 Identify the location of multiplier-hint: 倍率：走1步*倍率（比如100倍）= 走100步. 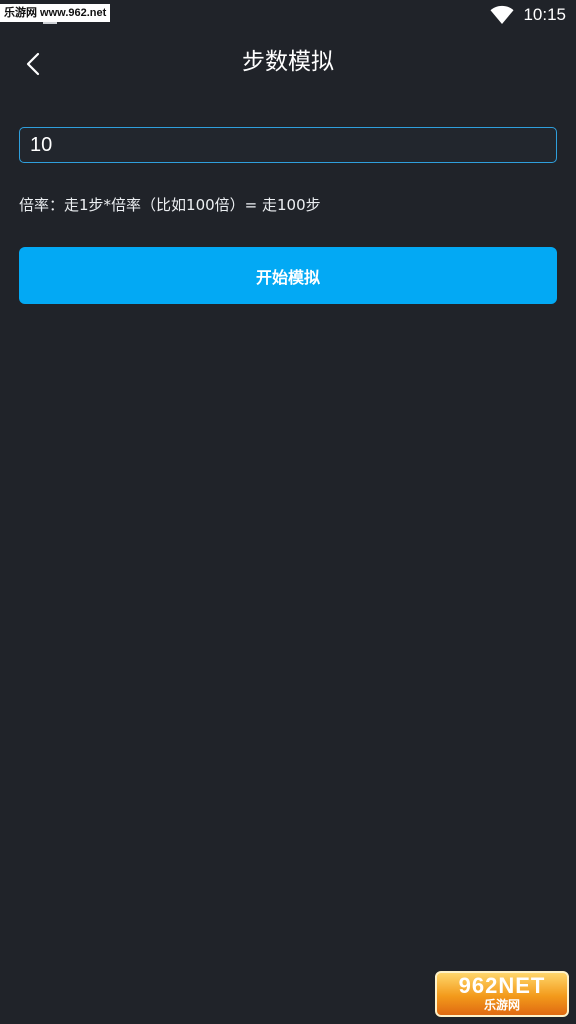
(170, 205).